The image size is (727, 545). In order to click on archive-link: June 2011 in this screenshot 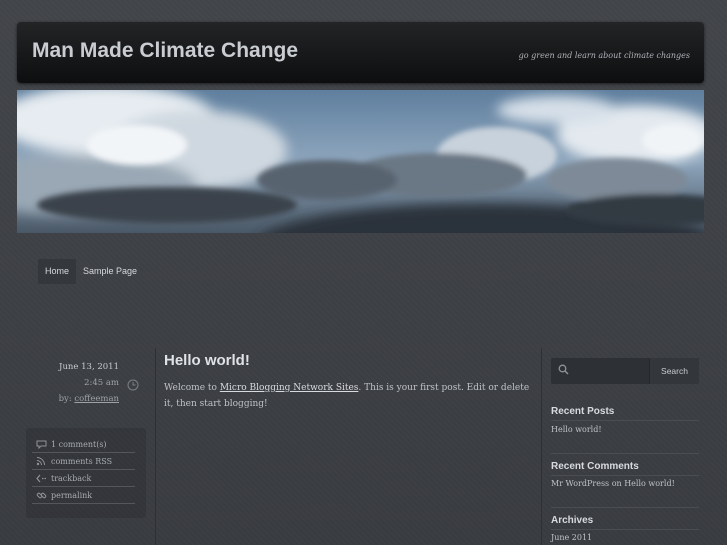, I will do `click(571, 537)`.